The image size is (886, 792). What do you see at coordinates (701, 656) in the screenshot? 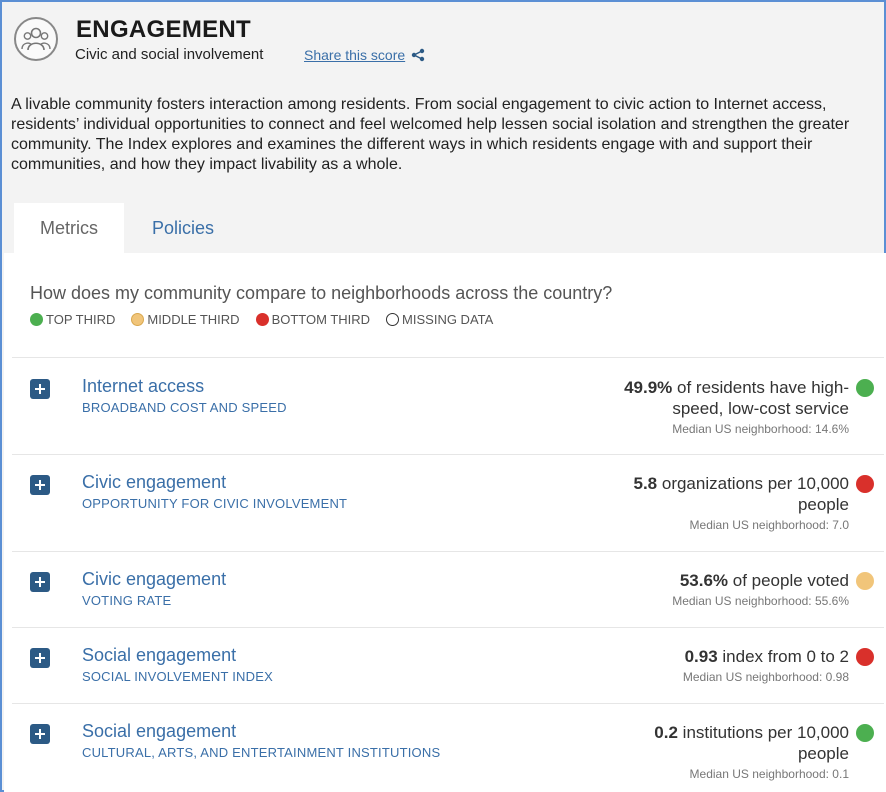
I see `metric-number: 0.93` at bounding box center [701, 656].